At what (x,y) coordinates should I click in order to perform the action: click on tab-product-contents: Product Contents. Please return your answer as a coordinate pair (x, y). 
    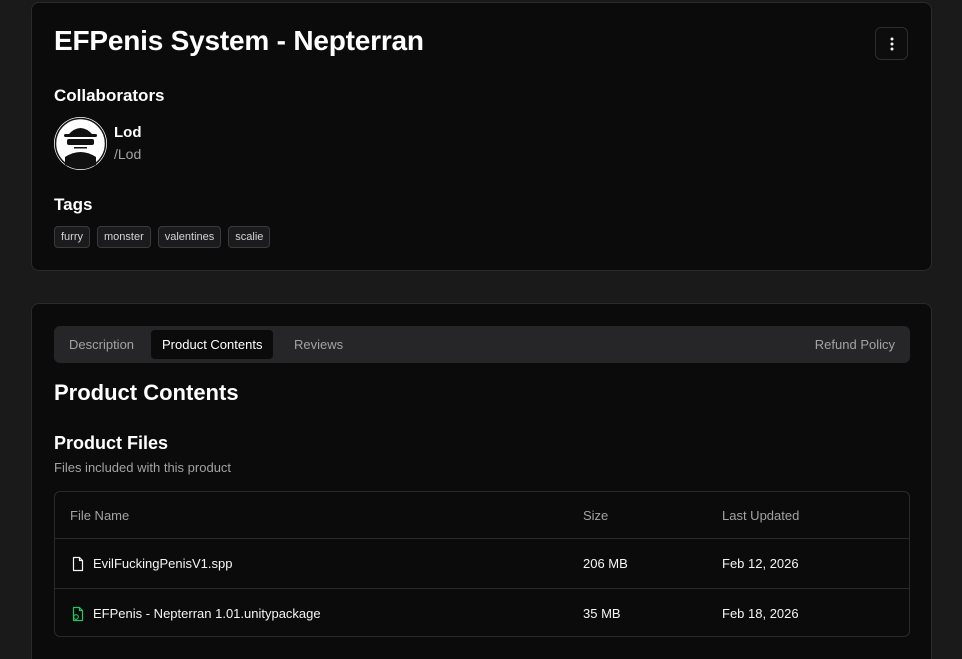
    Looking at the image, I should click on (212, 344).